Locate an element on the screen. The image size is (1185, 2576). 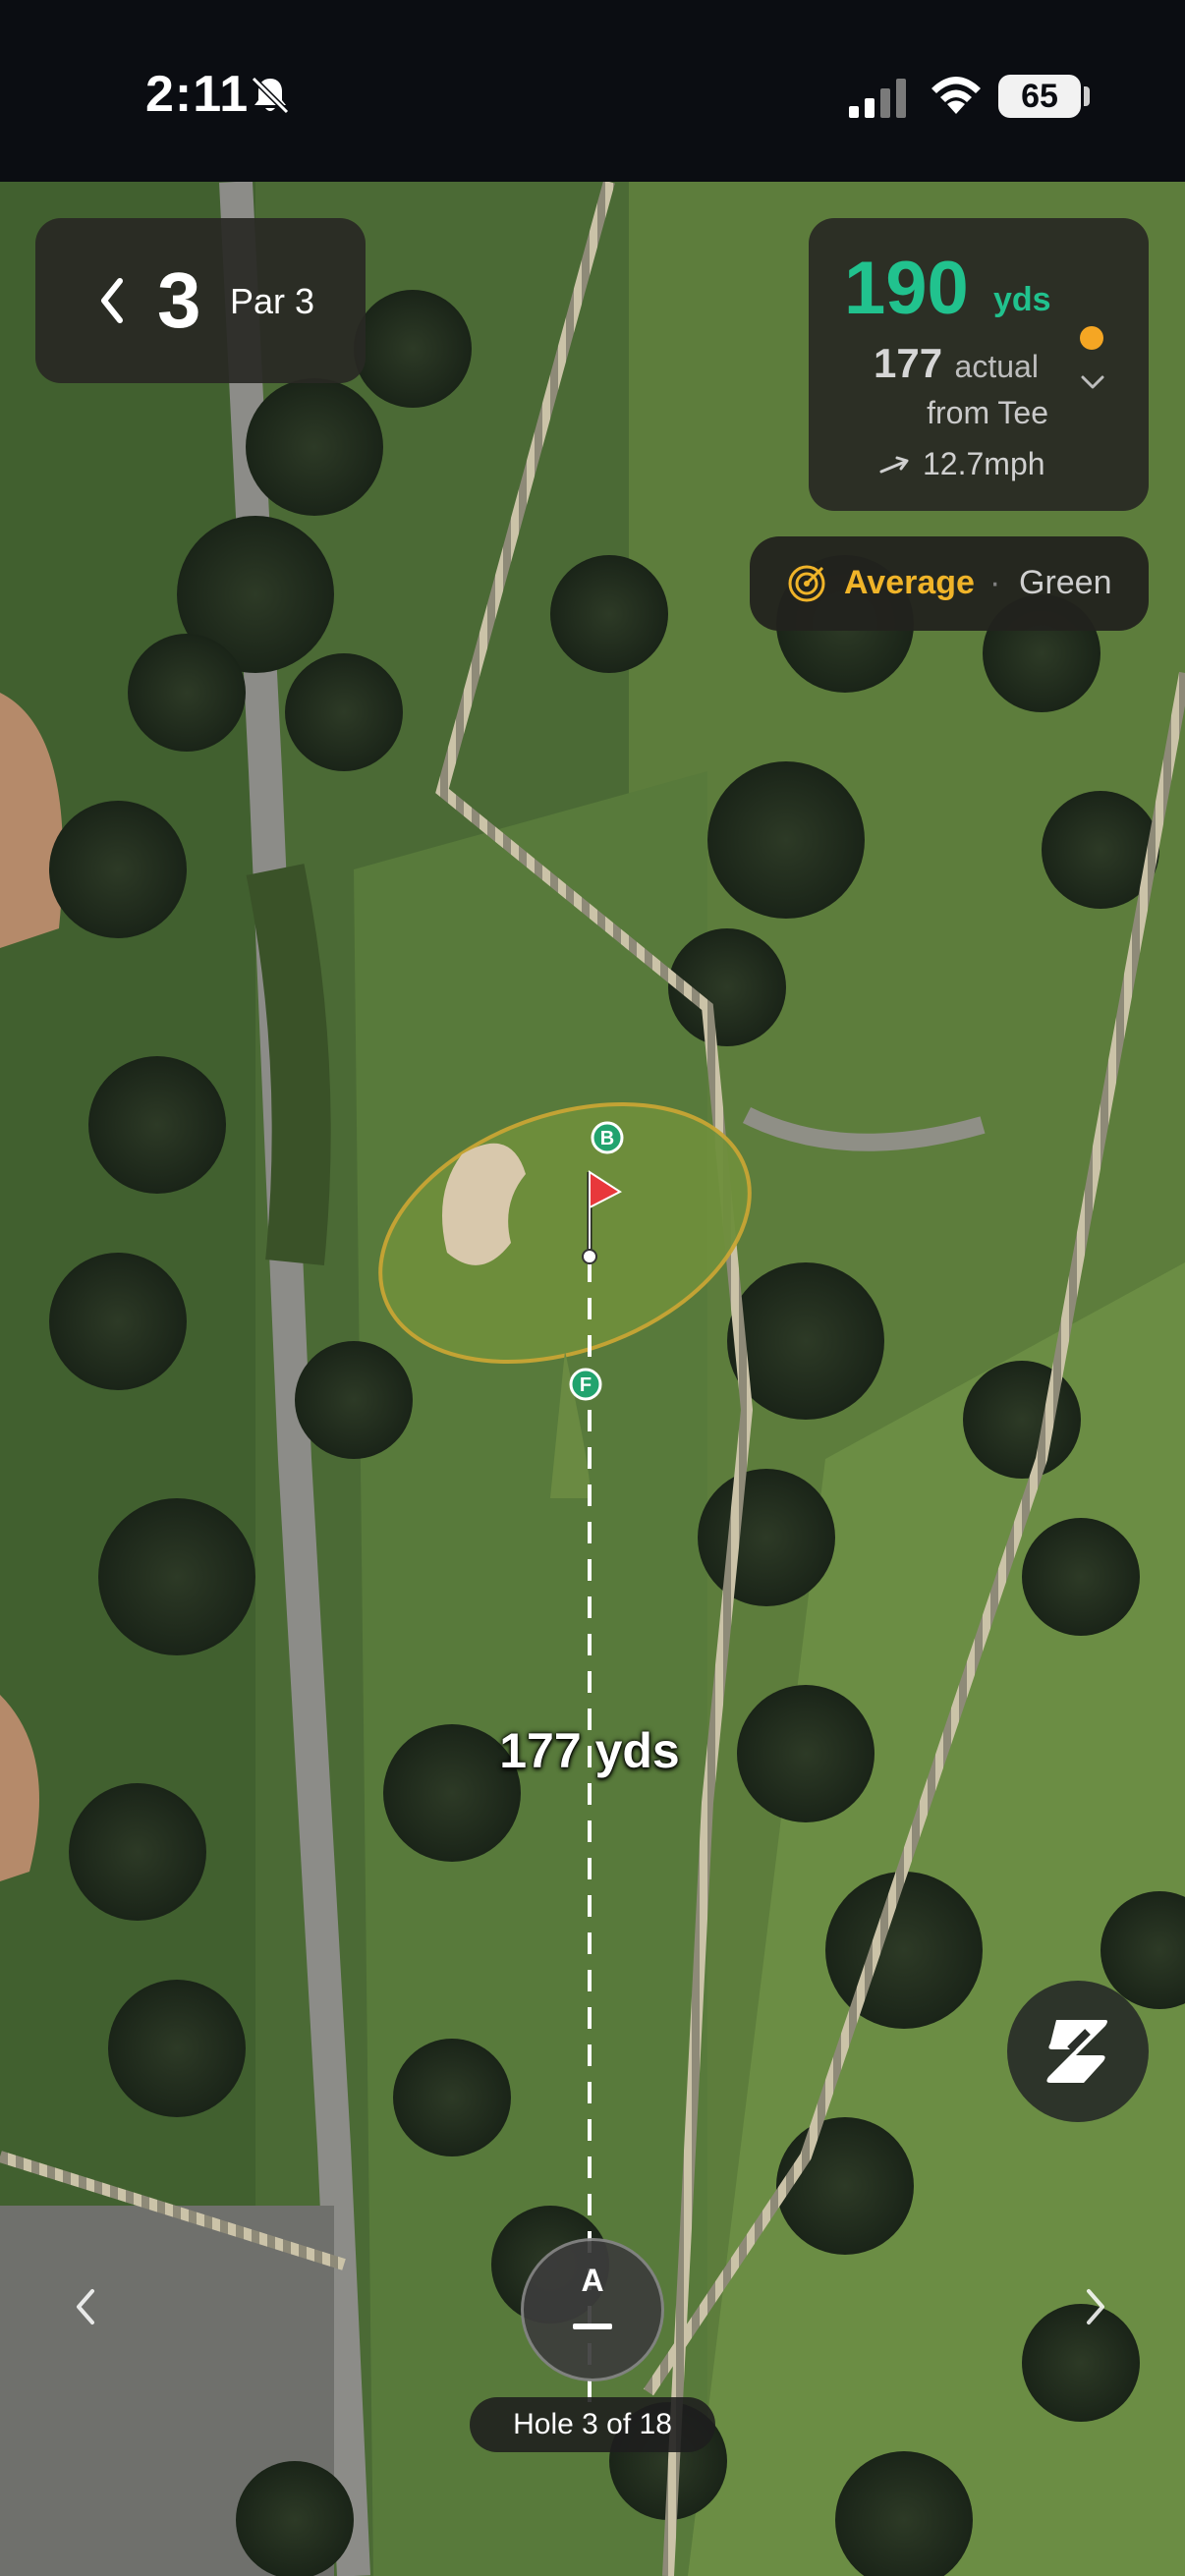
front-marker-label: F is located at coordinates (586, 1385).